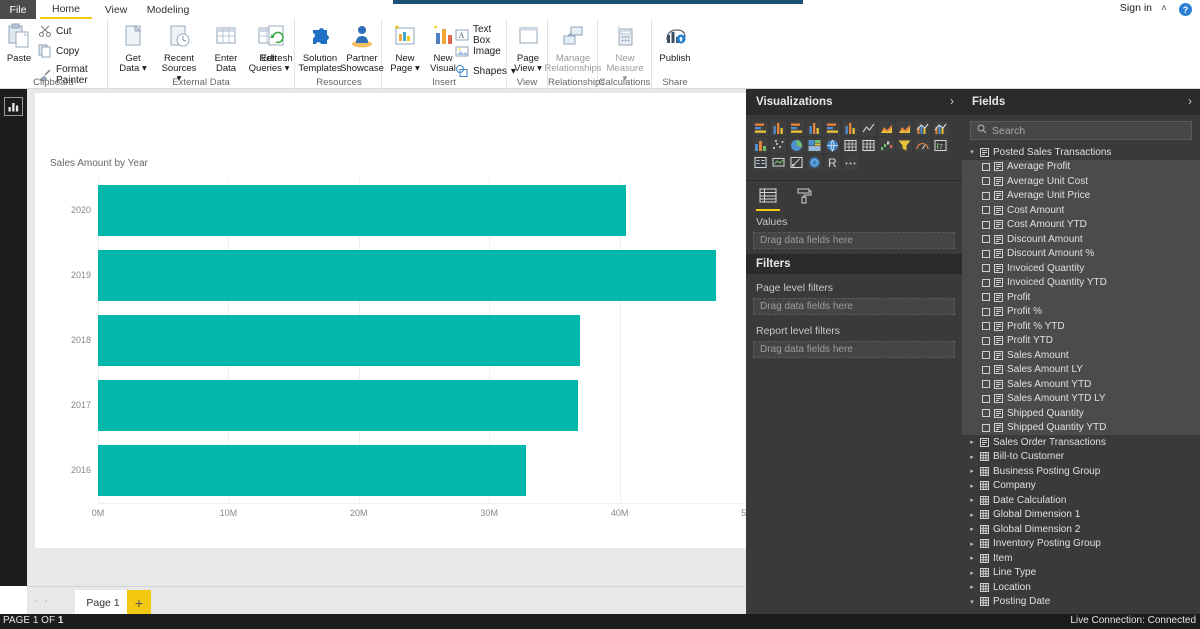 This screenshot has height=629, width=1200. What do you see at coordinates (778, 162) in the screenshot?
I see `kpi-icon` at bounding box center [778, 162].